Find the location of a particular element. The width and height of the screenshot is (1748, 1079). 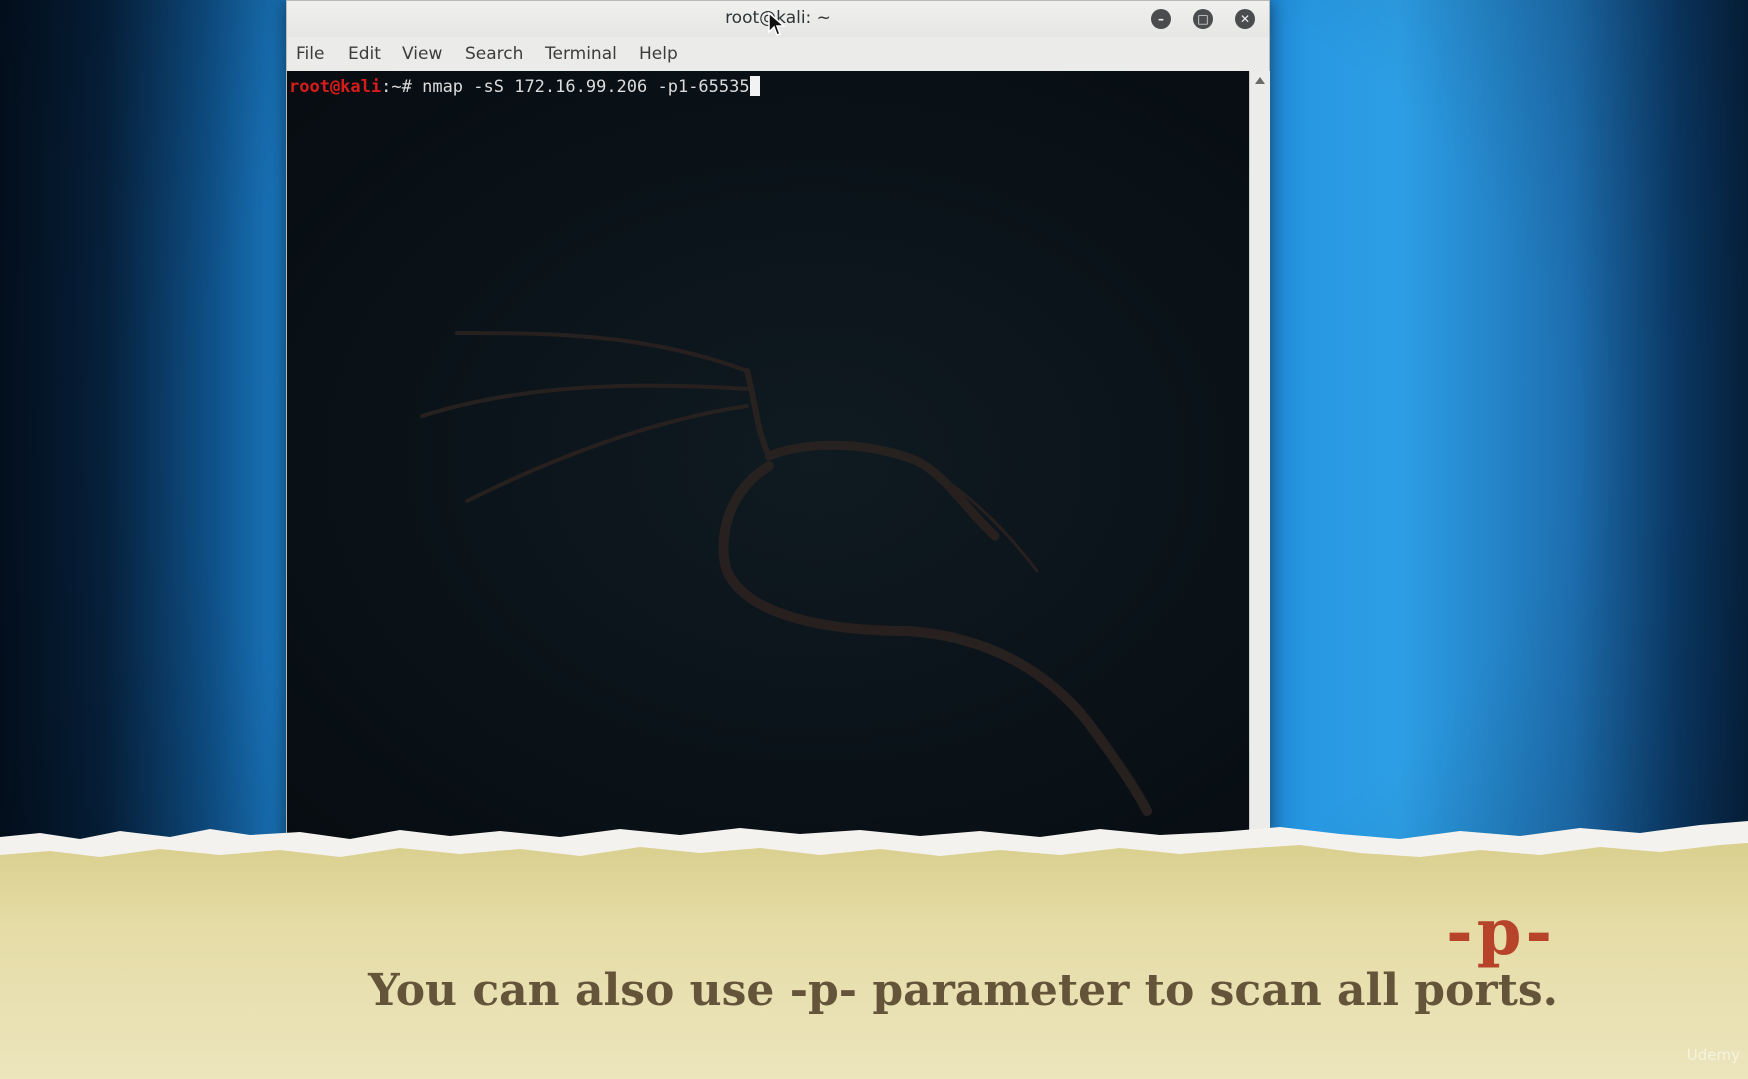

mouse-pointer-icon is located at coordinates (777, 24).